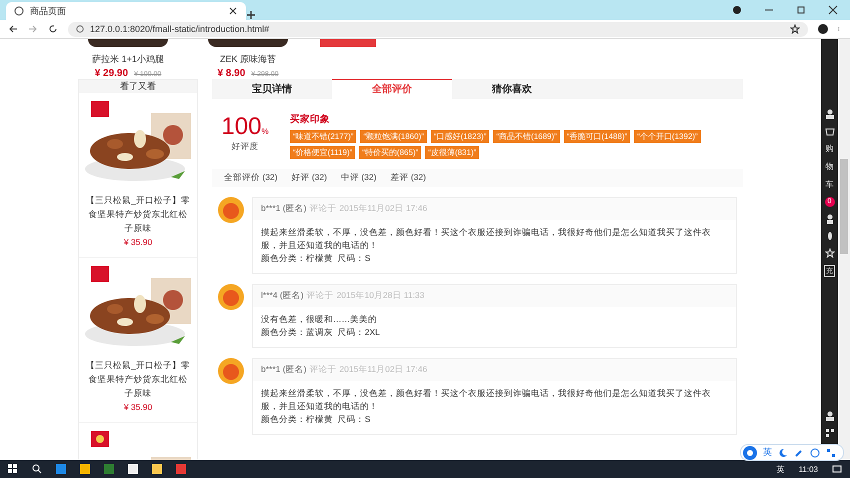 This screenshot has height=478, width=850. What do you see at coordinates (667, 136) in the screenshot?
I see `impression-tag: “个个开口(1392)”` at bounding box center [667, 136].